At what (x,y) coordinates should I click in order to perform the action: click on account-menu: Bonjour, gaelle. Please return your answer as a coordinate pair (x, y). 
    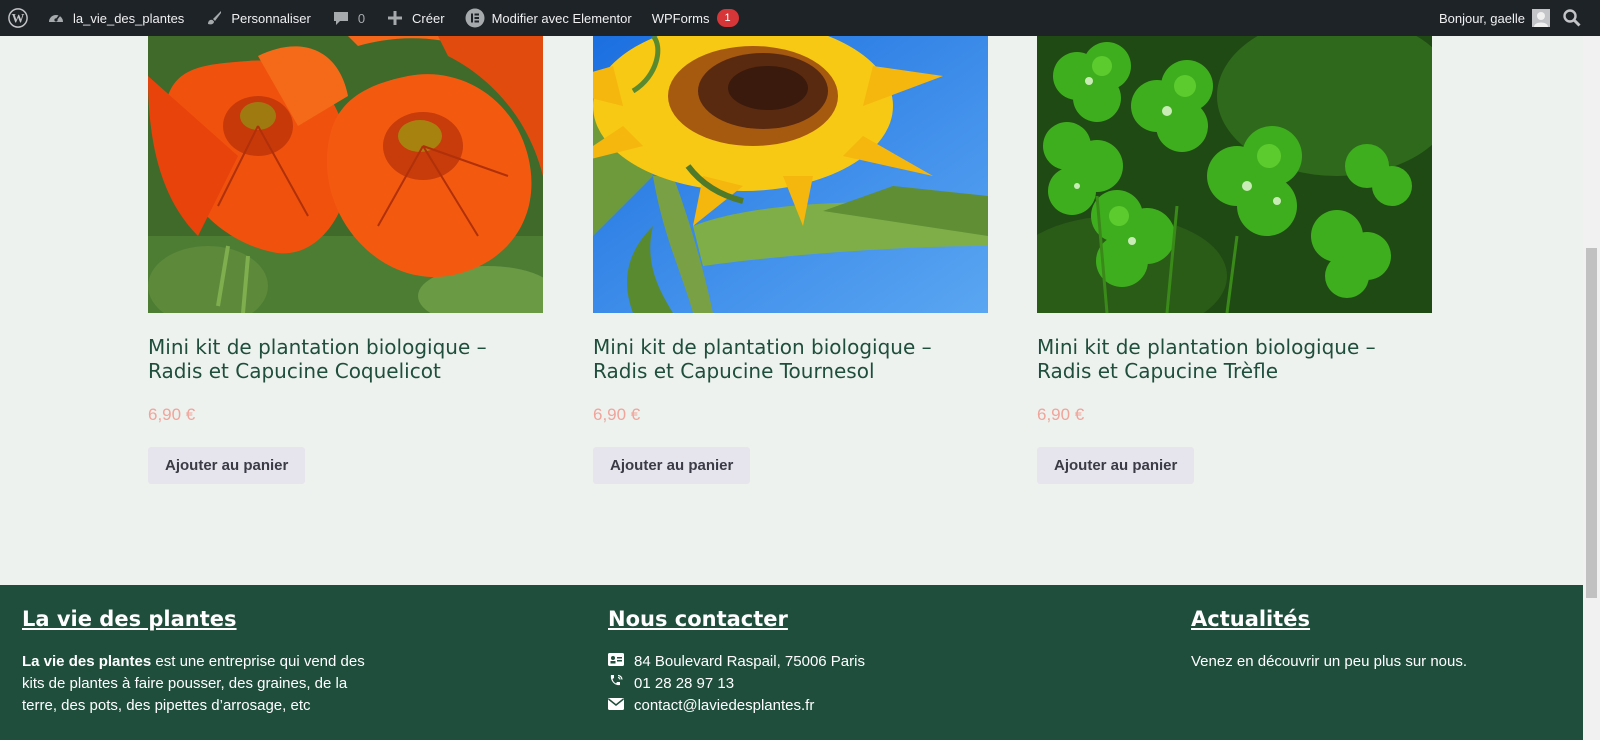
    Looking at the image, I should click on (1494, 18).